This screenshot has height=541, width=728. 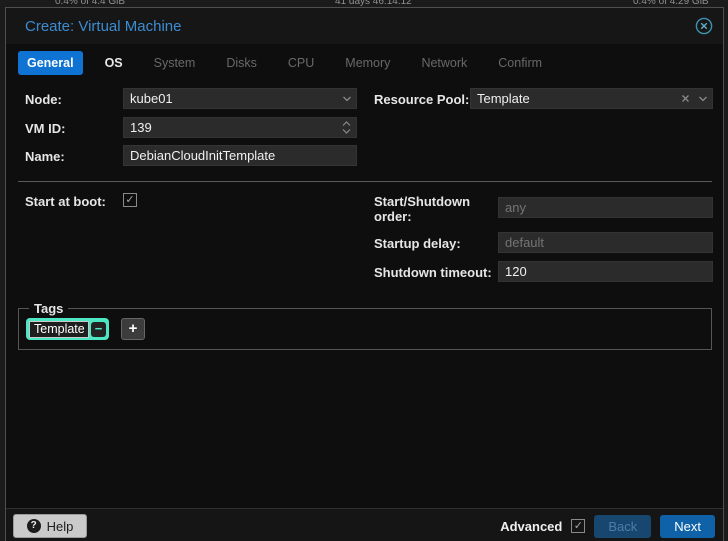 I want to click on dialog-header: Create: Virtual Machine, so click(x=364, y=26).